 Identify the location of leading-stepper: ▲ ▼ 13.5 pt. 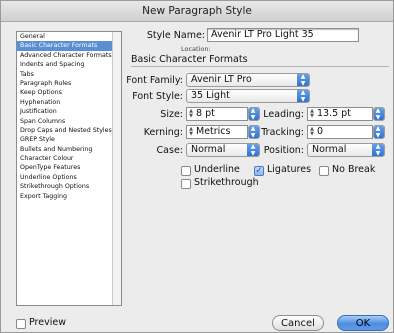
(340, 114).